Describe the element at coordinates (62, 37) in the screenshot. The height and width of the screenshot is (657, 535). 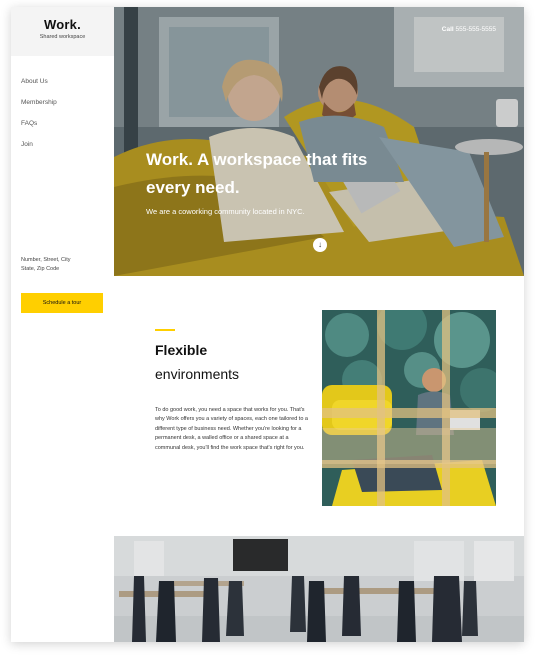
I see `brand-tagline: Shared workspace` at that location.